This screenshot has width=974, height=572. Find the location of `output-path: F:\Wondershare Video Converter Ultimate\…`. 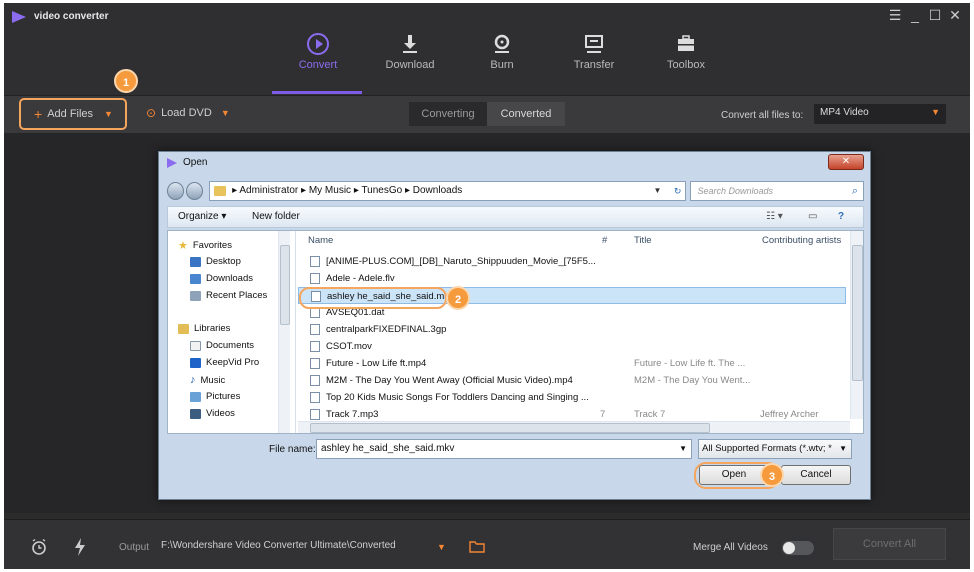

output-path: F:\Wondershare Video Converter Ultimate\… is located at coordinates (309, 545).